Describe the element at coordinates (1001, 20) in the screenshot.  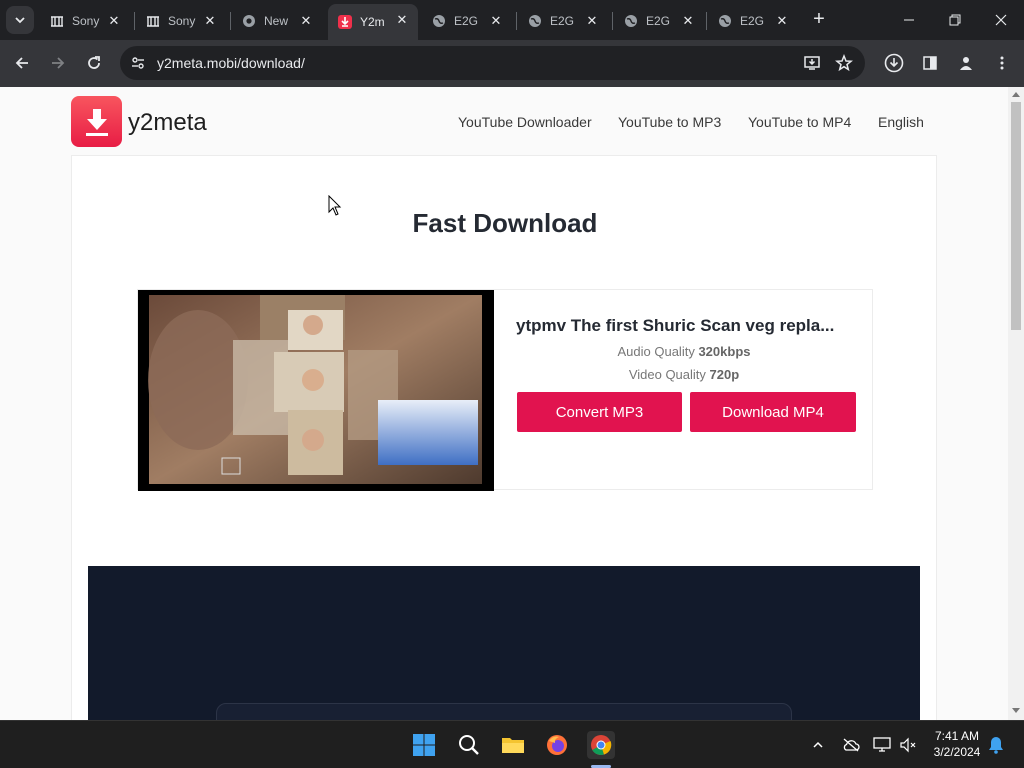
I see `close-window-button` at that location.